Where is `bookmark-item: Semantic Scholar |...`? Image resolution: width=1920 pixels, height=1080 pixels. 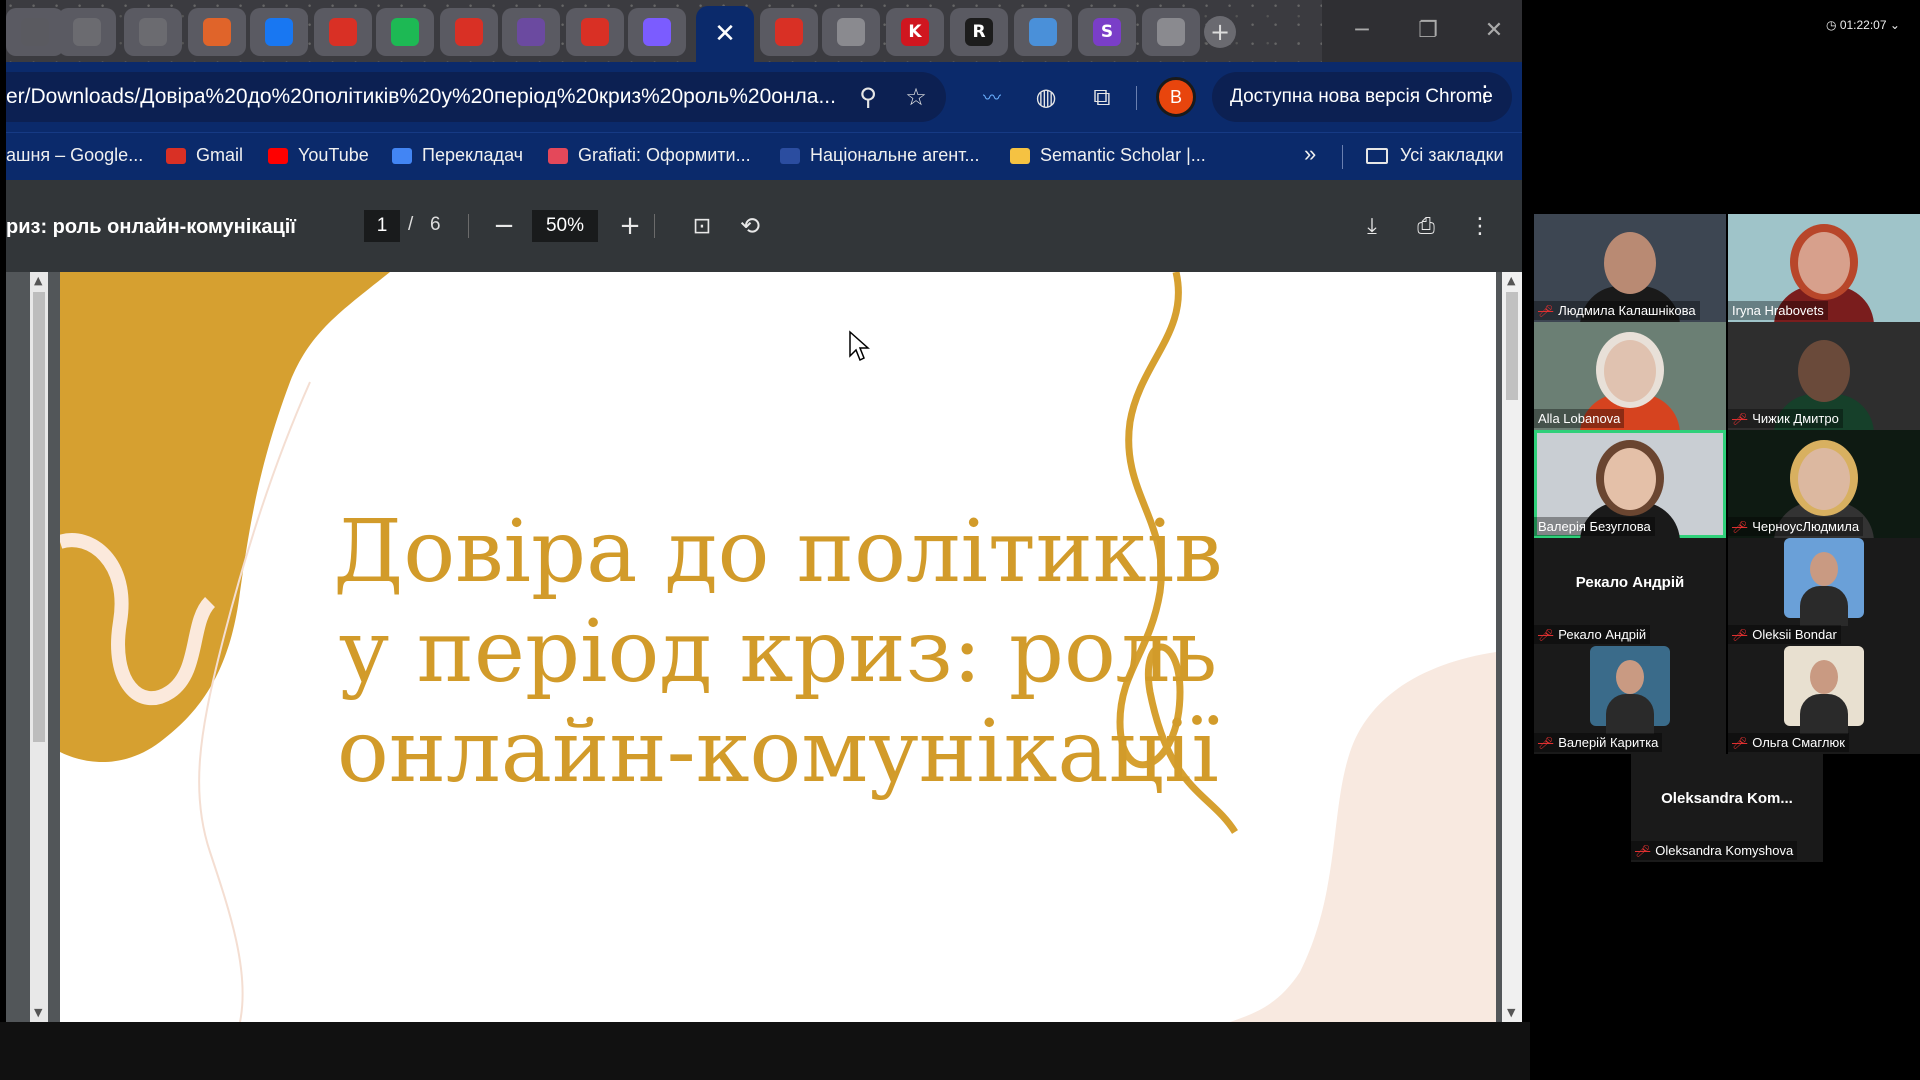
bookmark-item: Semantic Scholar |... is located at coordinates (1108, 155).